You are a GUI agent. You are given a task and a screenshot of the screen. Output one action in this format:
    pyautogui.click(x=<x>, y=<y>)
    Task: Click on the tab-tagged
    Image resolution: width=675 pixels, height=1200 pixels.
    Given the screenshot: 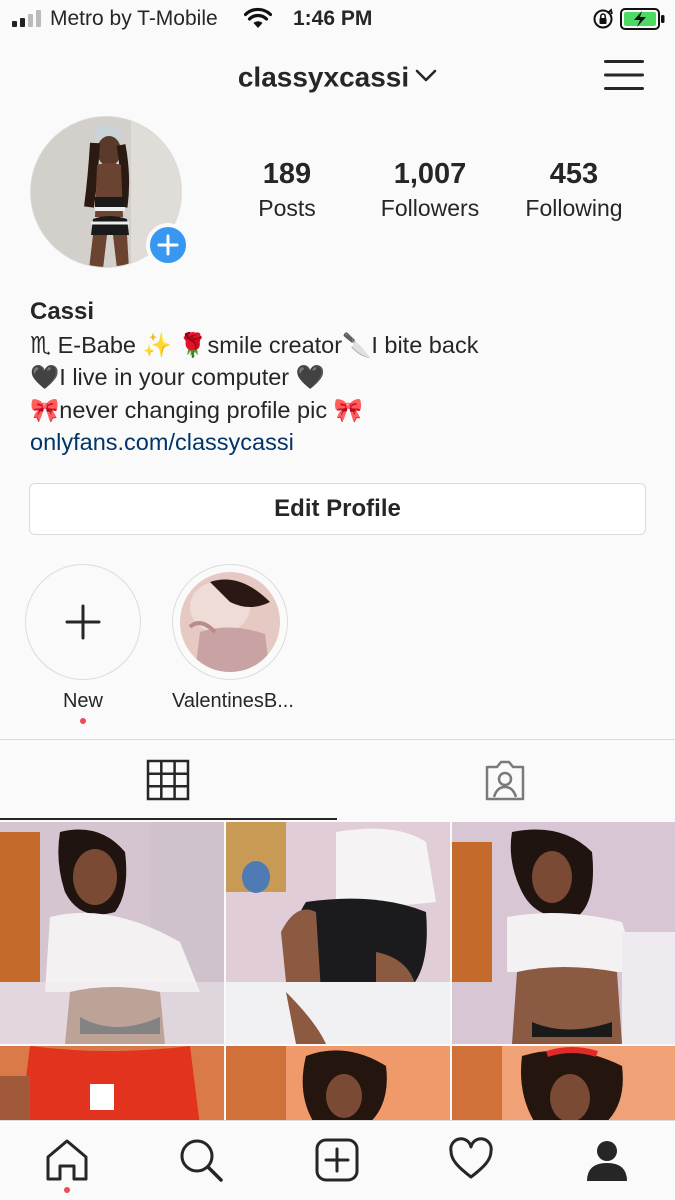 What is the action you would take?
    pyautogui.click(x=506, y=780)
    